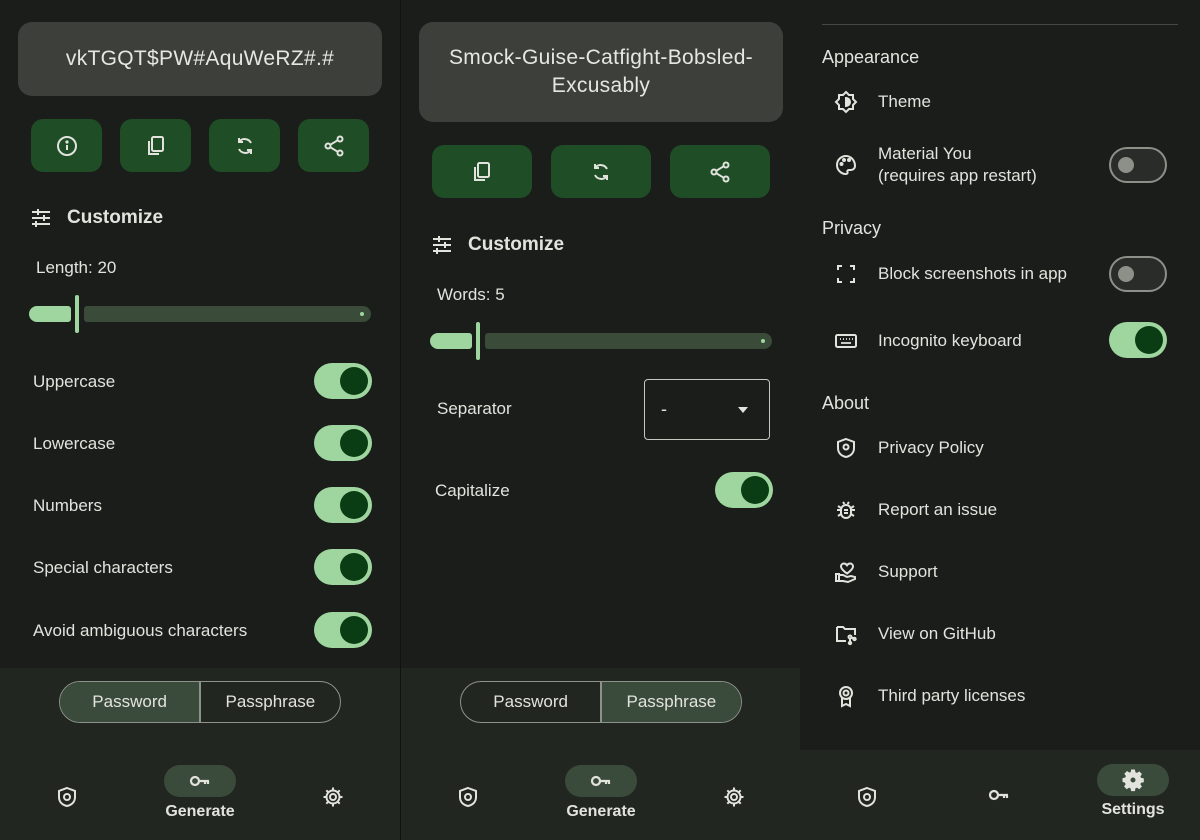  What do you see at coordinates (471, 294) in the screenshot?
I see `words-label: Words: 5` at bounding box center [471, 294].